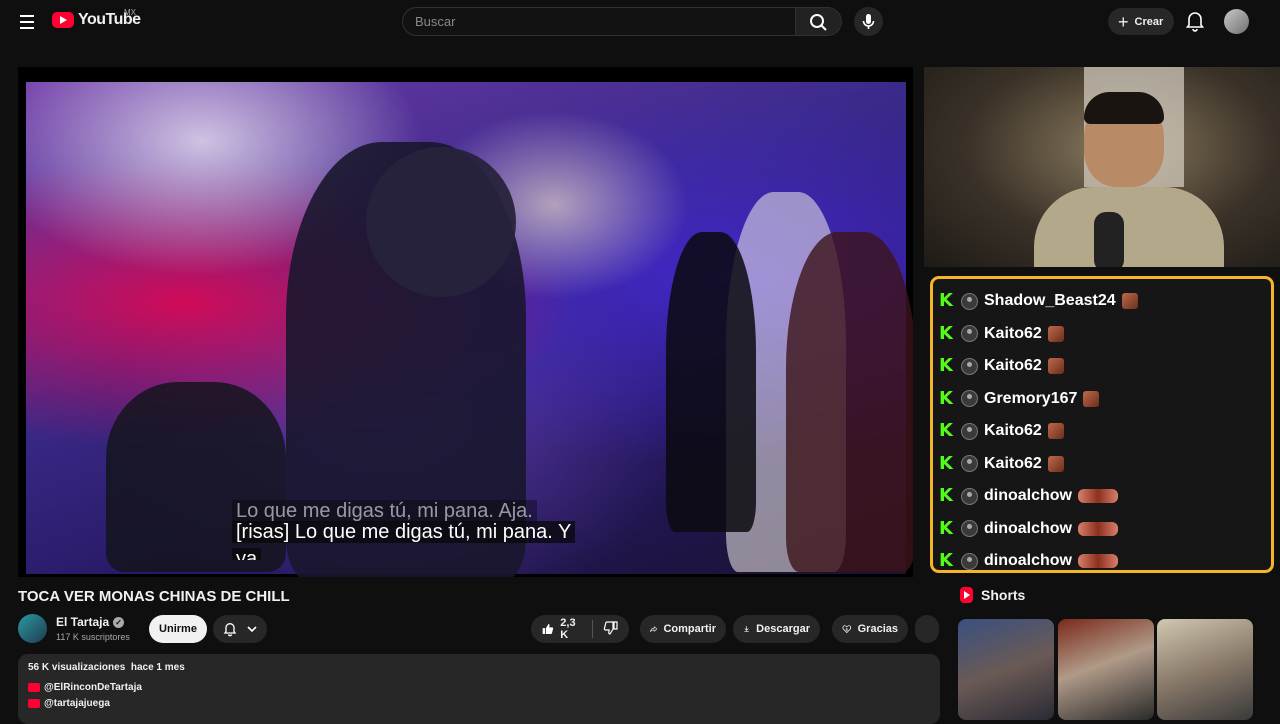 The width and height of the screenshot is (1280, 724). Describe the element at coordinates (119, 622) in the screenshot. I see `verified-icon: ✓` at that location.